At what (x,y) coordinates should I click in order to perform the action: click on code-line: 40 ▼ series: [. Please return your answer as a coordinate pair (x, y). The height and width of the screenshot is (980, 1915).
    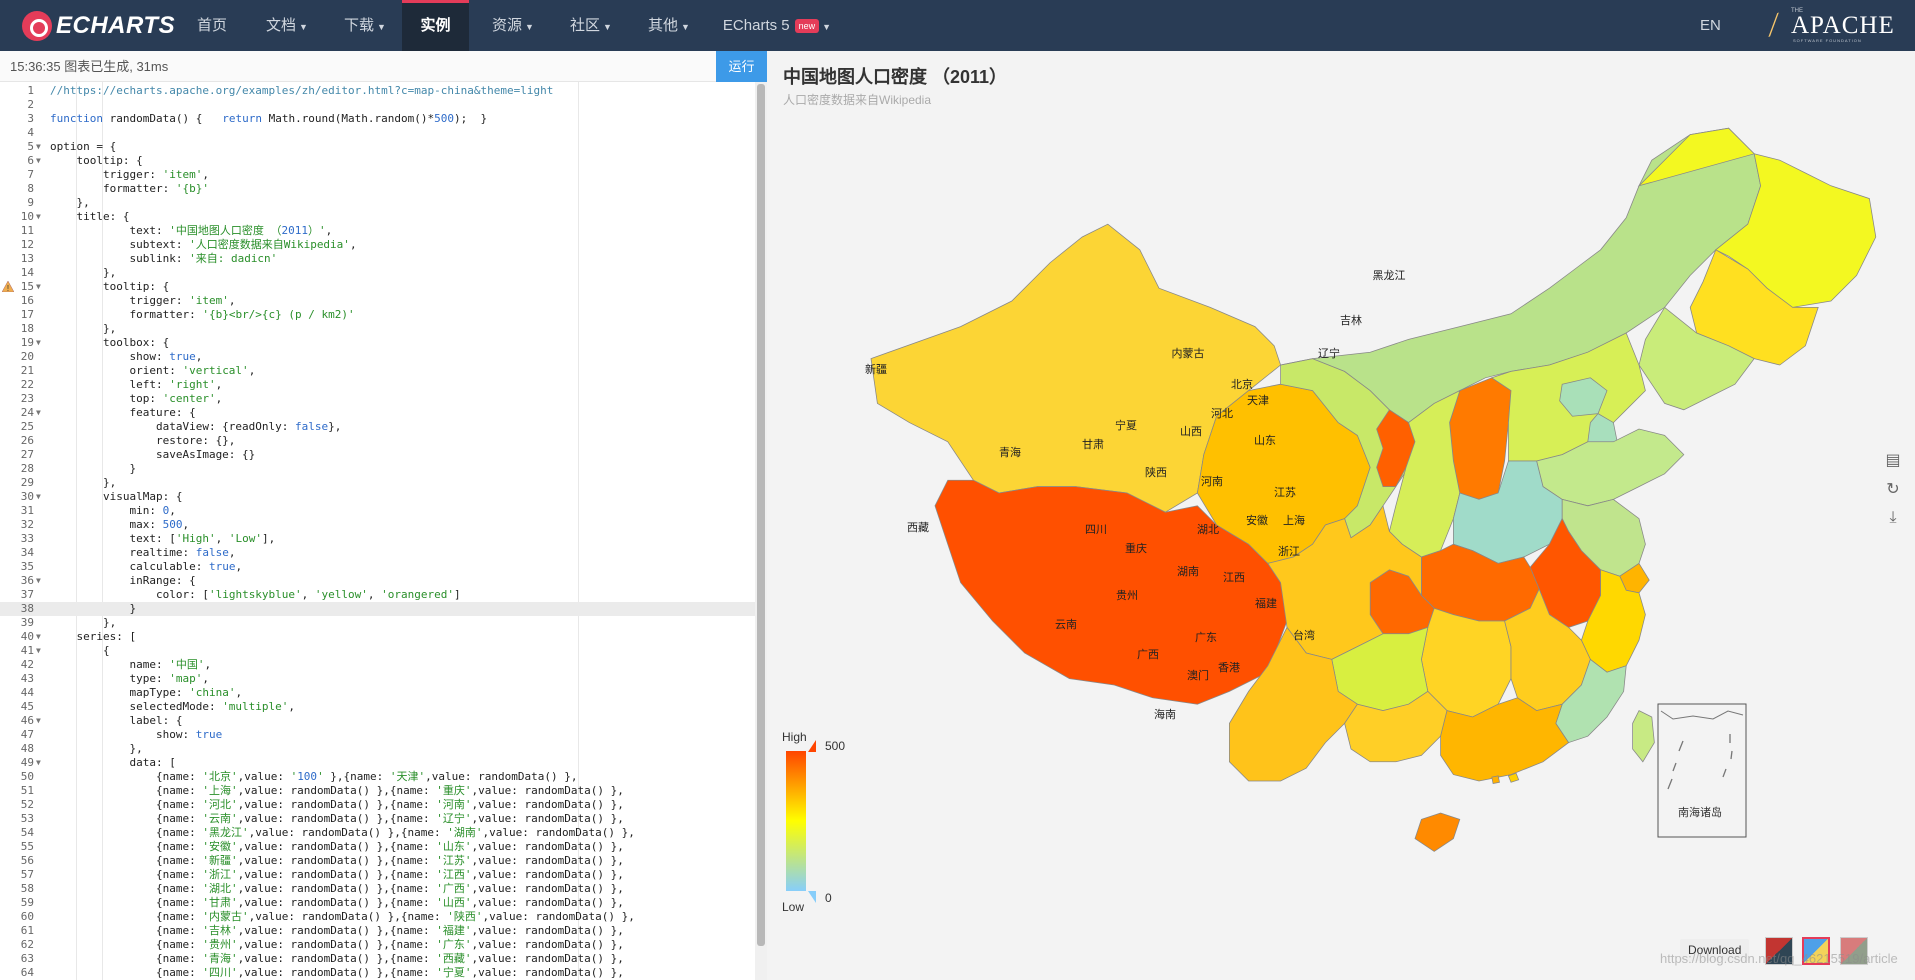
    Looking at the image, I should click on (377, 637).